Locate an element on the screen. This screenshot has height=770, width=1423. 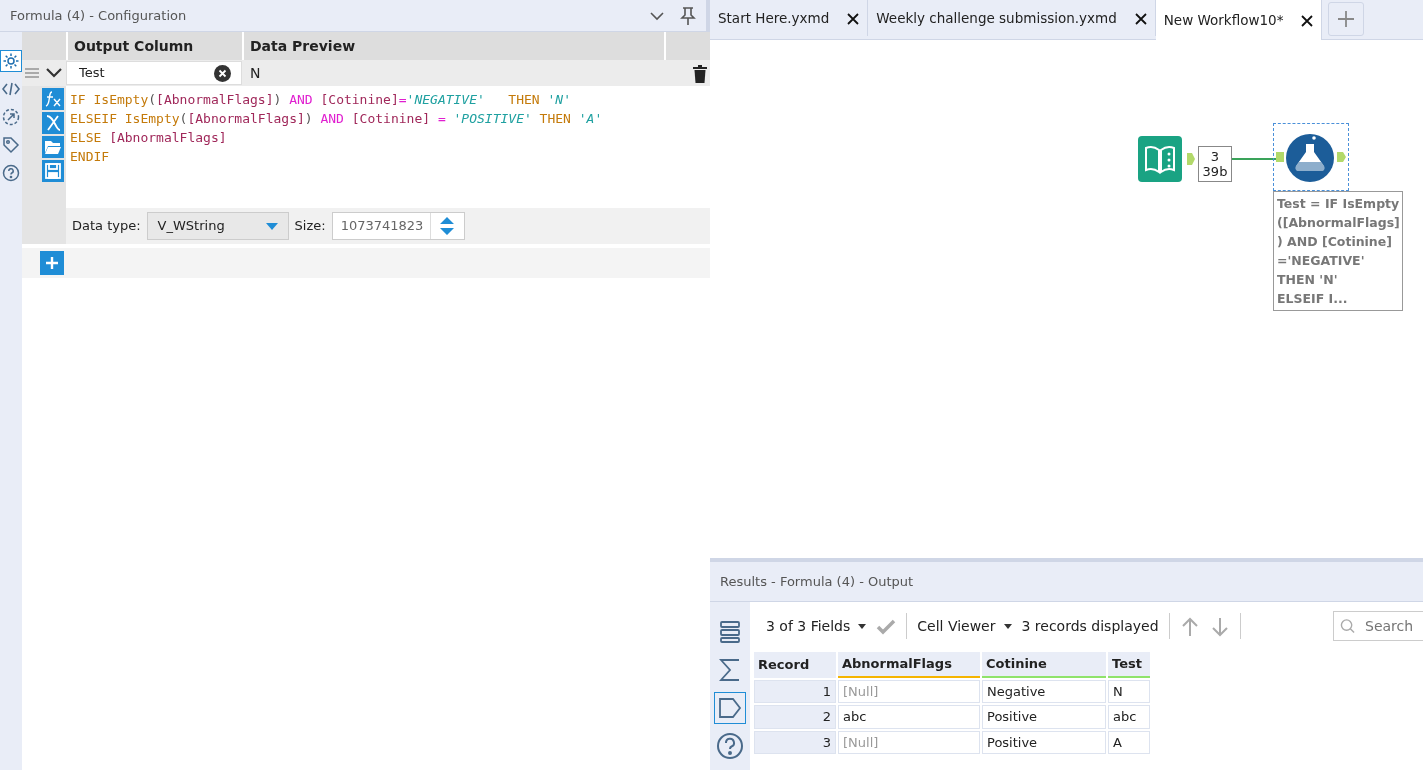
connection-line is located at coordinates (1254, 159).